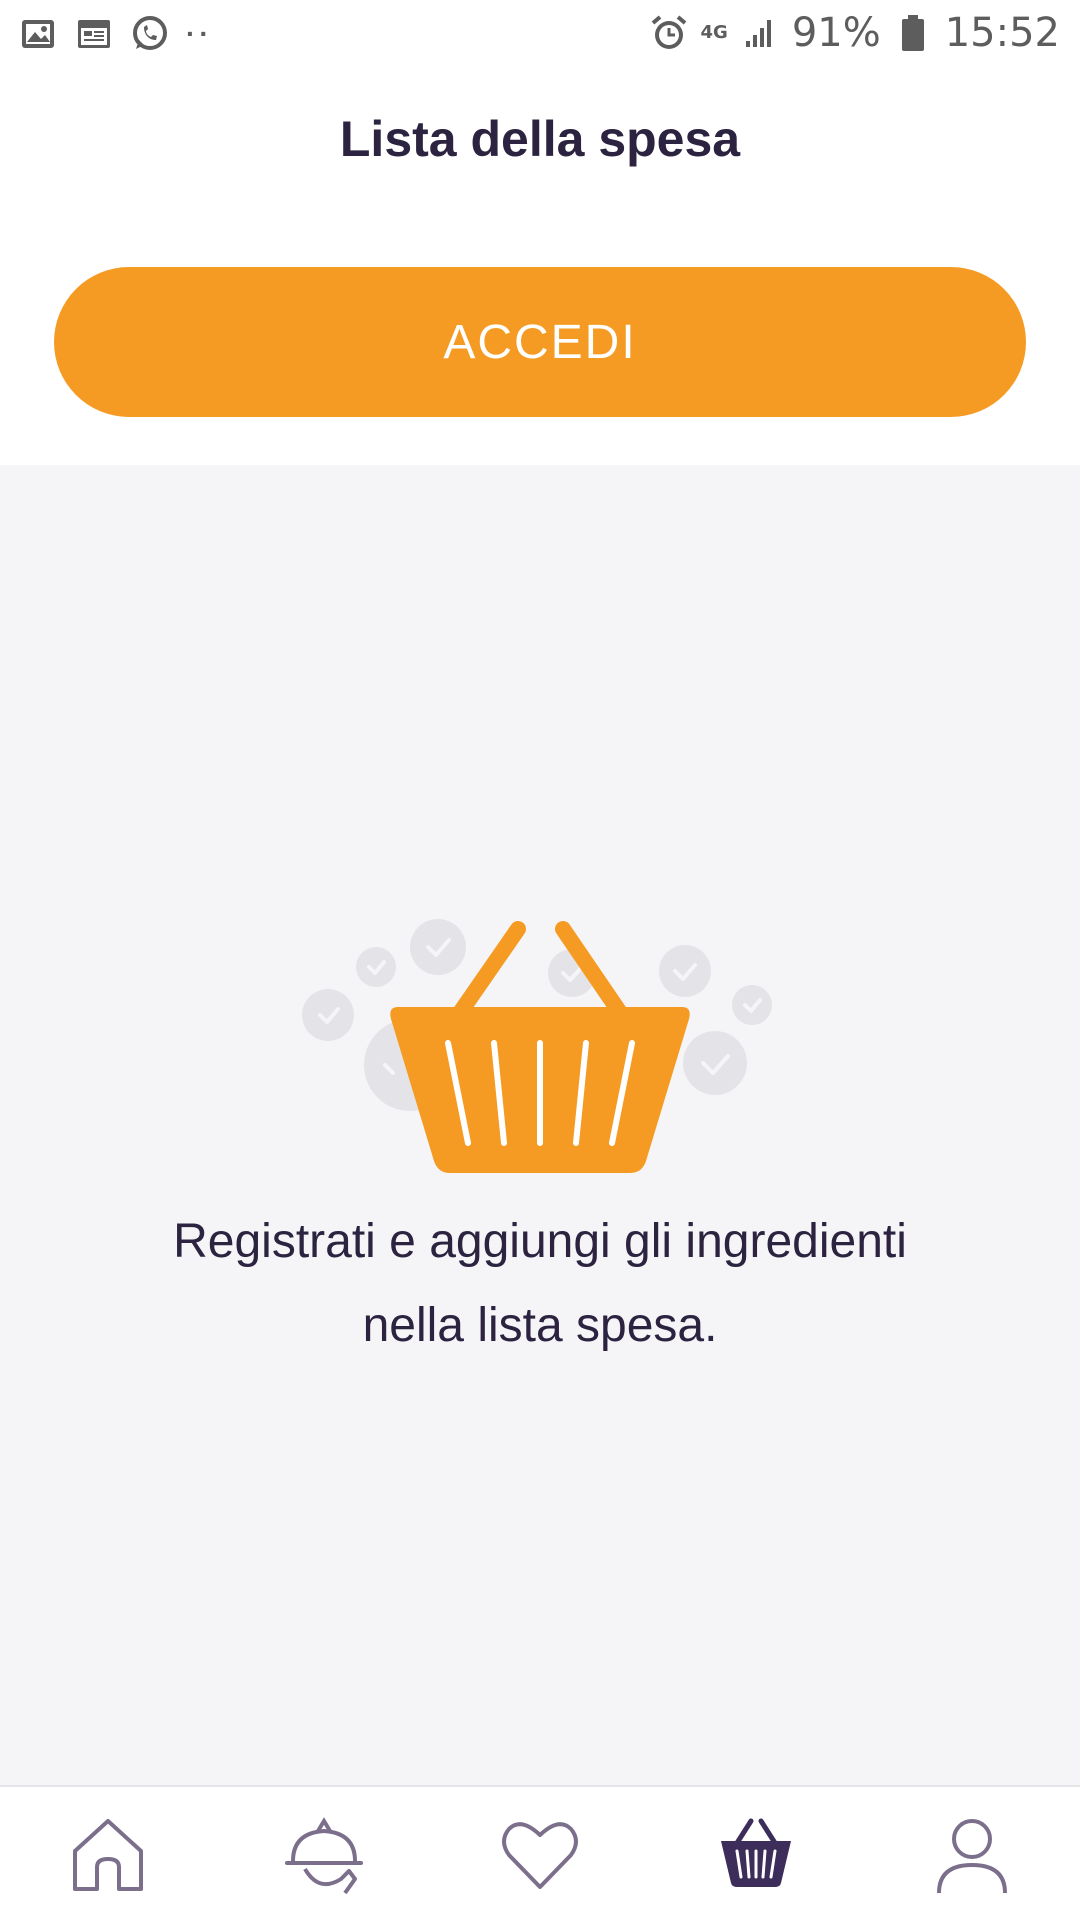 This screenshot has width=1080, height=1920. Describe the element at coordinates (540, 36) in the screenshot. I see `status-bar: ·· 4G 91% 15:52` at that location.